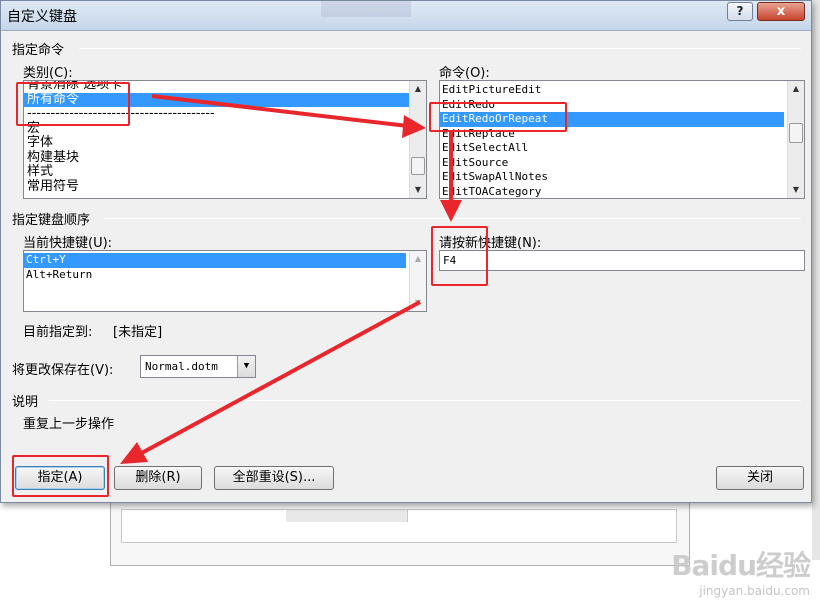 Image resolution: width=820 pixels, height=608 pixels. I want to click on list-item: EditSwapAllNotes, so click(622, 177).